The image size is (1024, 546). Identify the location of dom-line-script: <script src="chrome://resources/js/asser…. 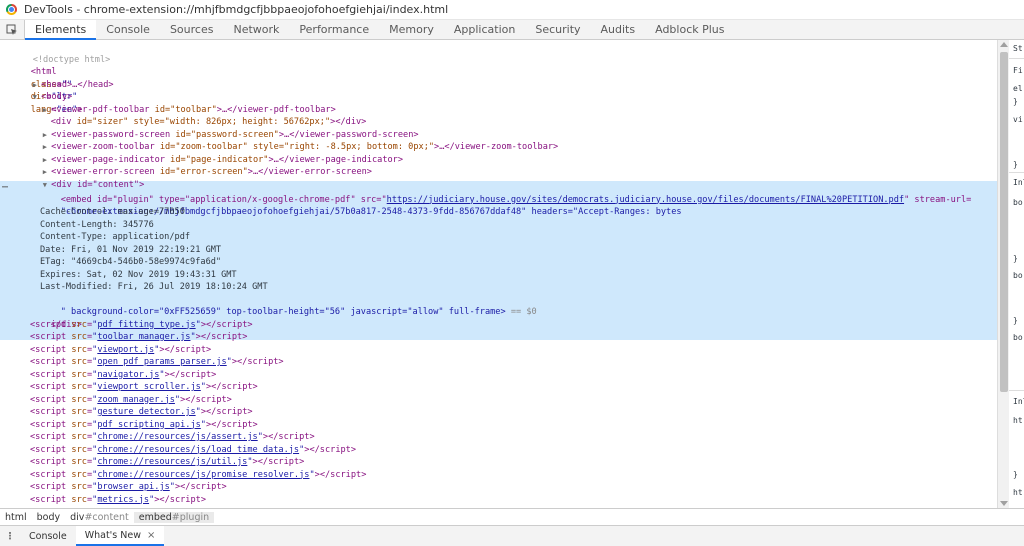
(172, 437).